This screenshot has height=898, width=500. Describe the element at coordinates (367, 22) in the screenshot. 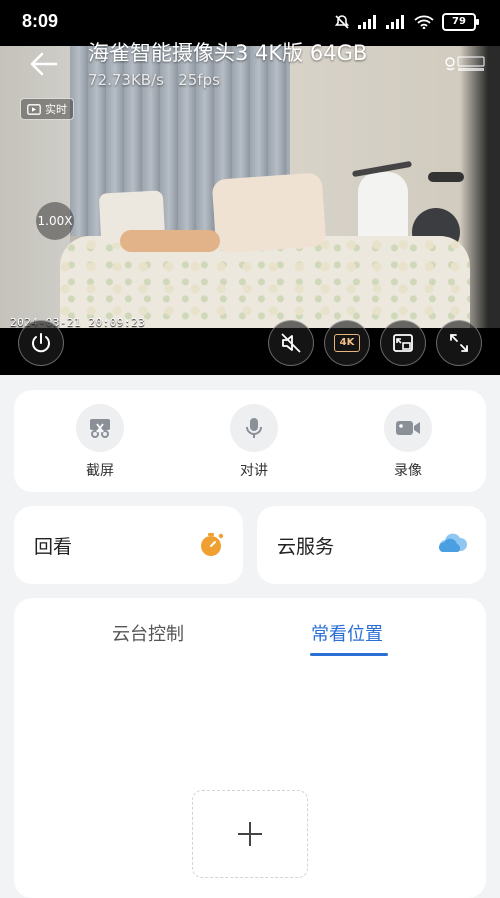

I see `signal-icon` at that location.